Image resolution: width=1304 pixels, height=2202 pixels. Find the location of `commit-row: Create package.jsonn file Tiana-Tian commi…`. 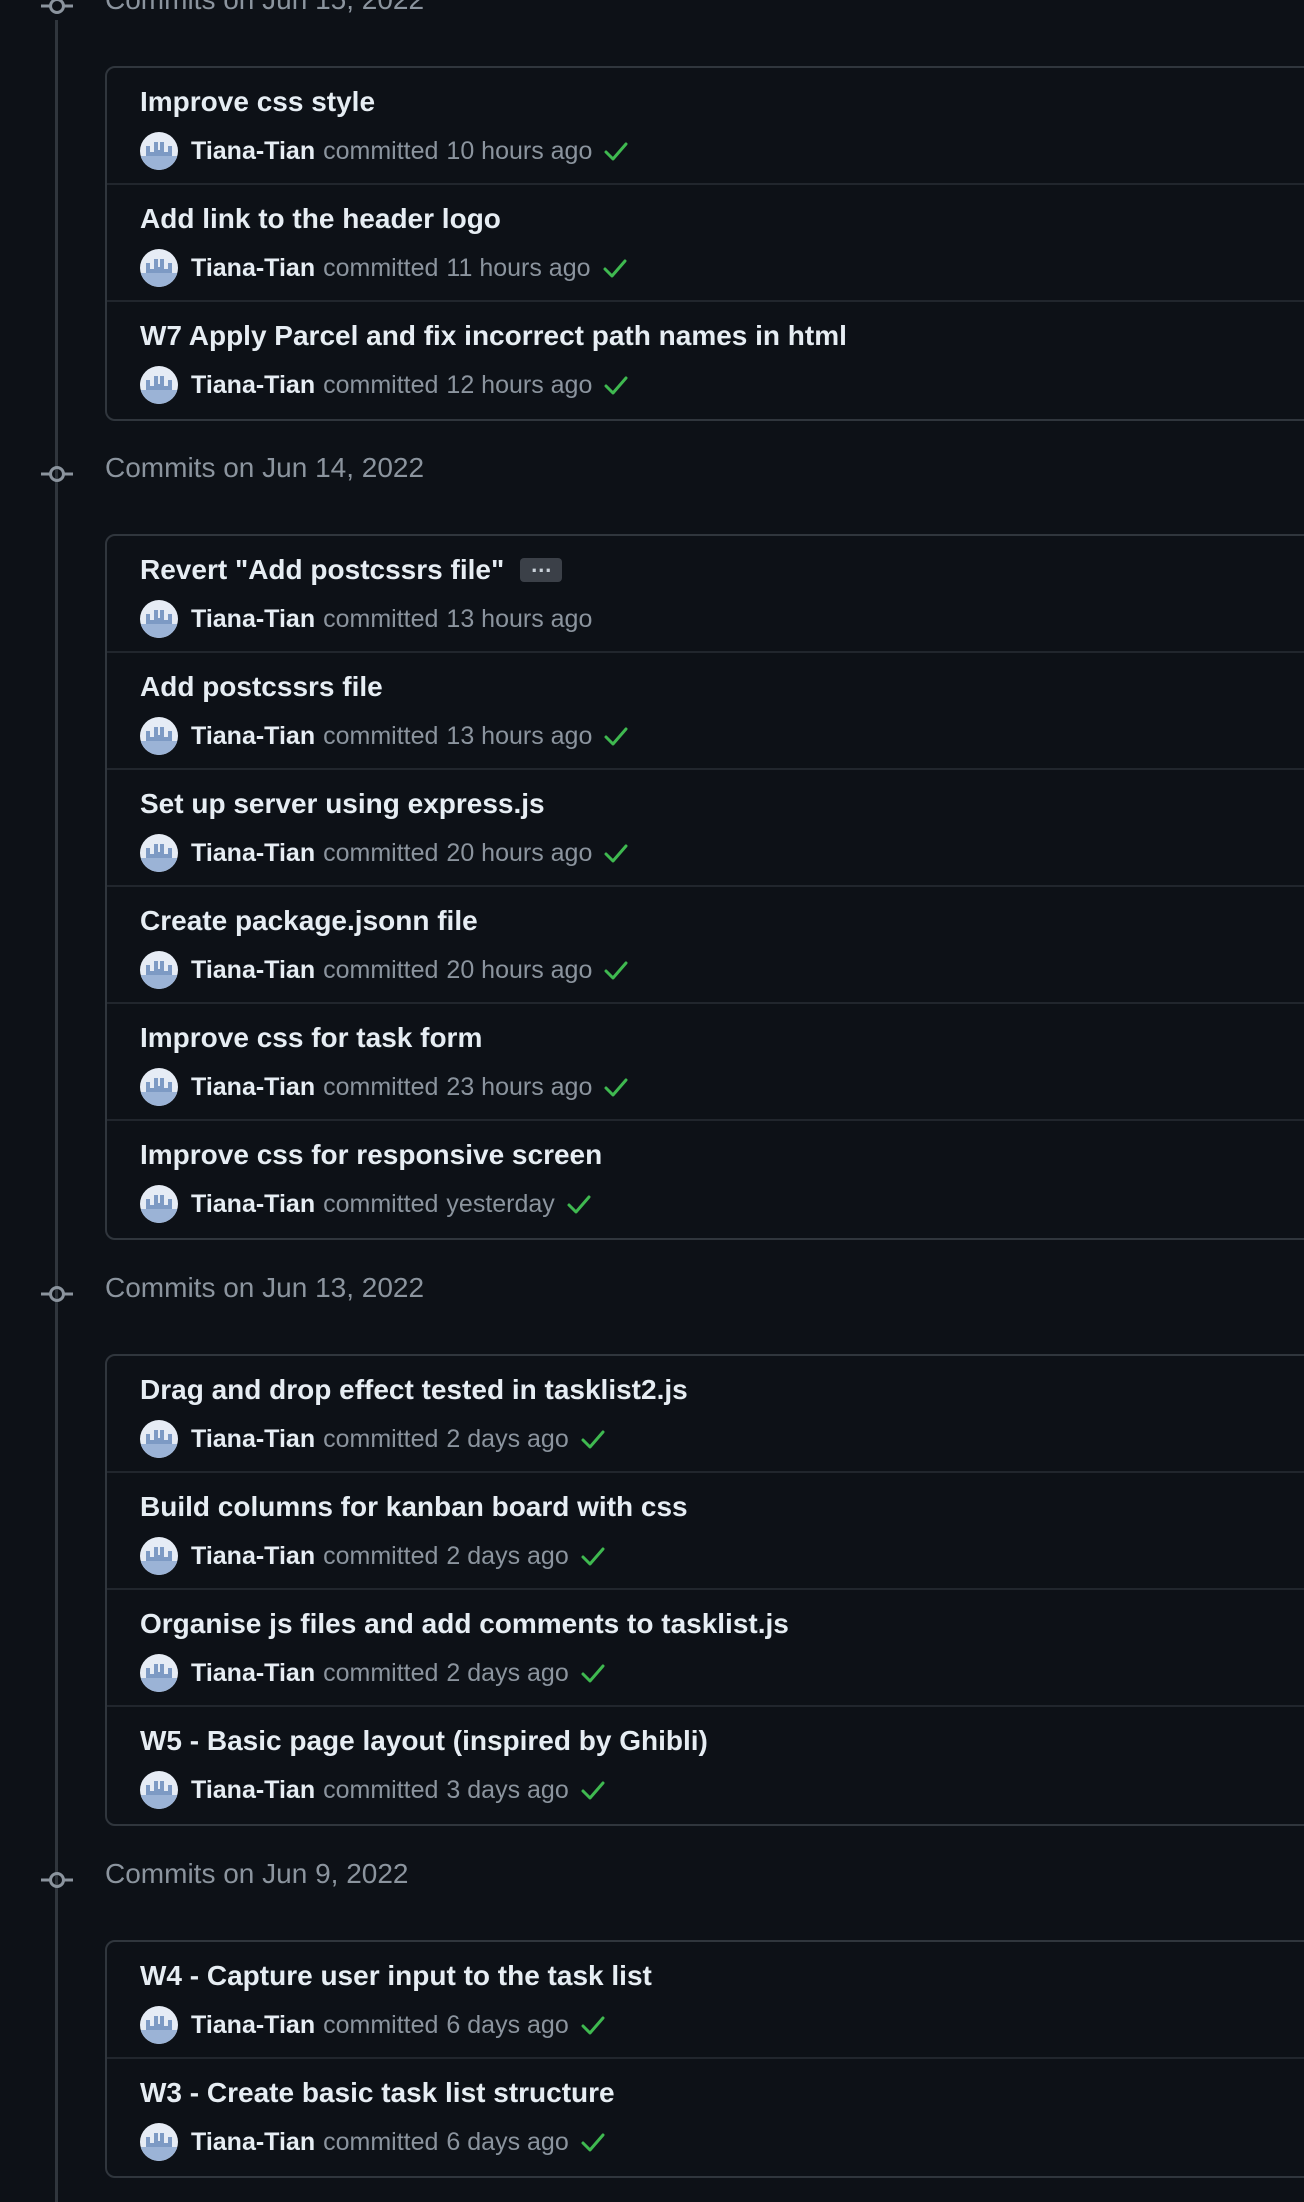

commit-row: Create package.jsonn file Tiana-Tian commi… is located at coordinates (705, 945).